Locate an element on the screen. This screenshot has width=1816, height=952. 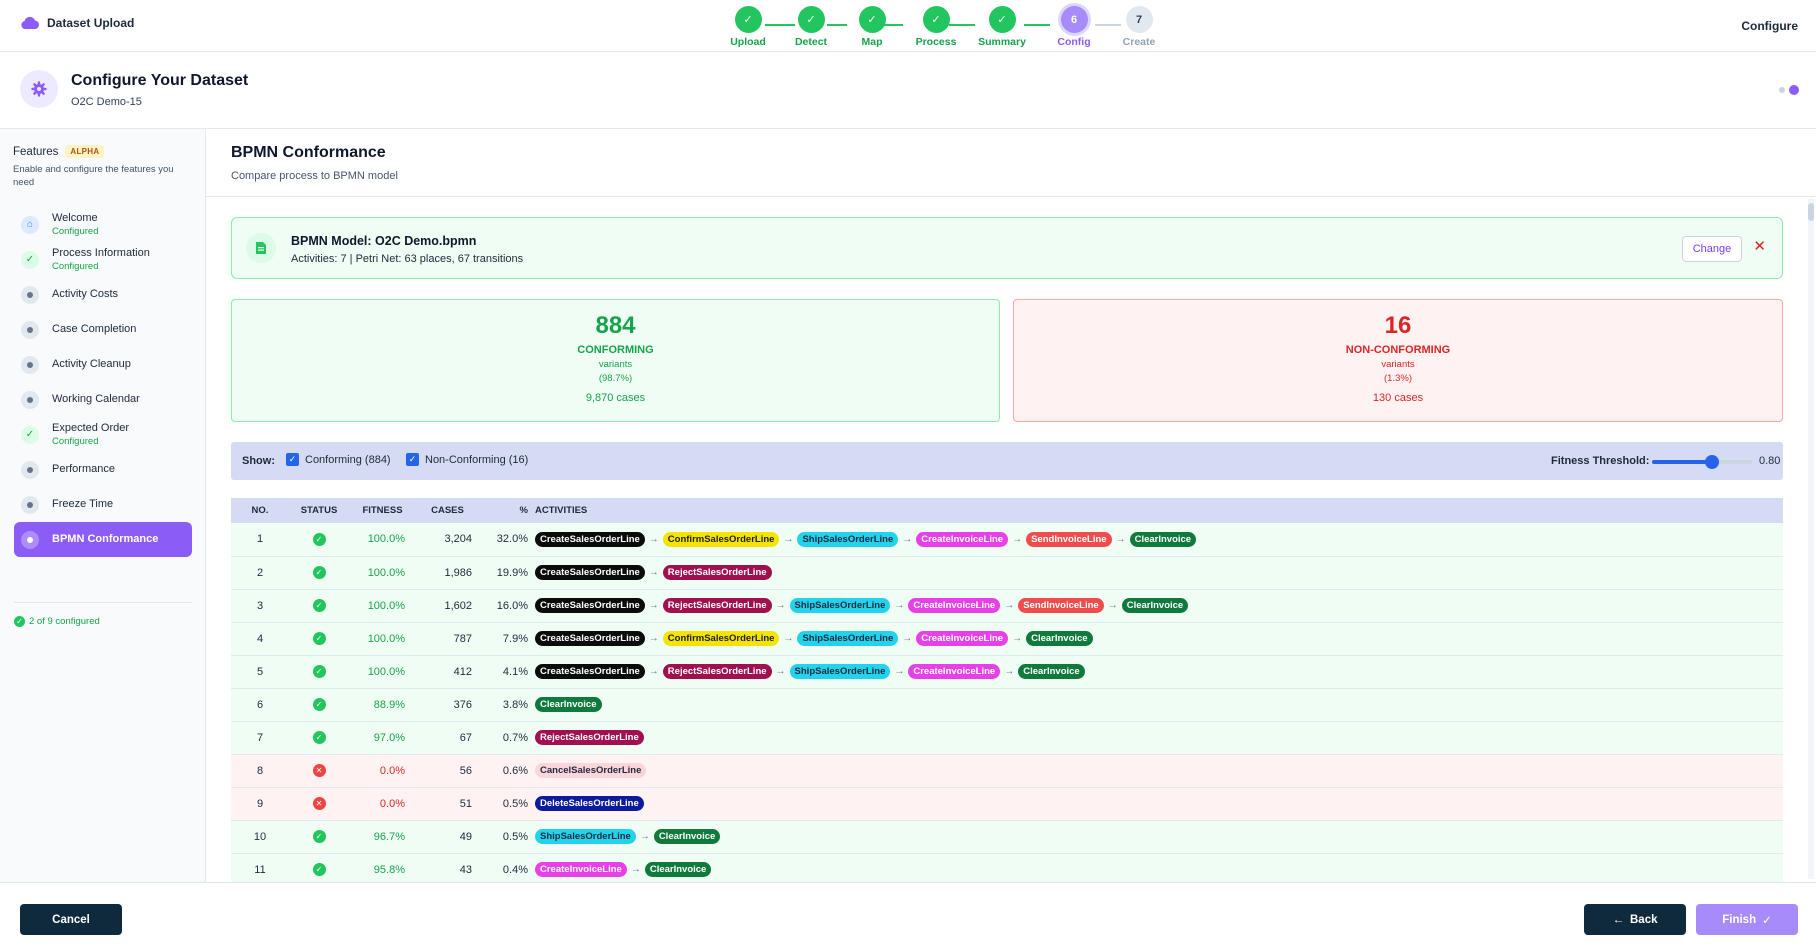
column-header-status: STATUS is located at coordinates (319, 510).